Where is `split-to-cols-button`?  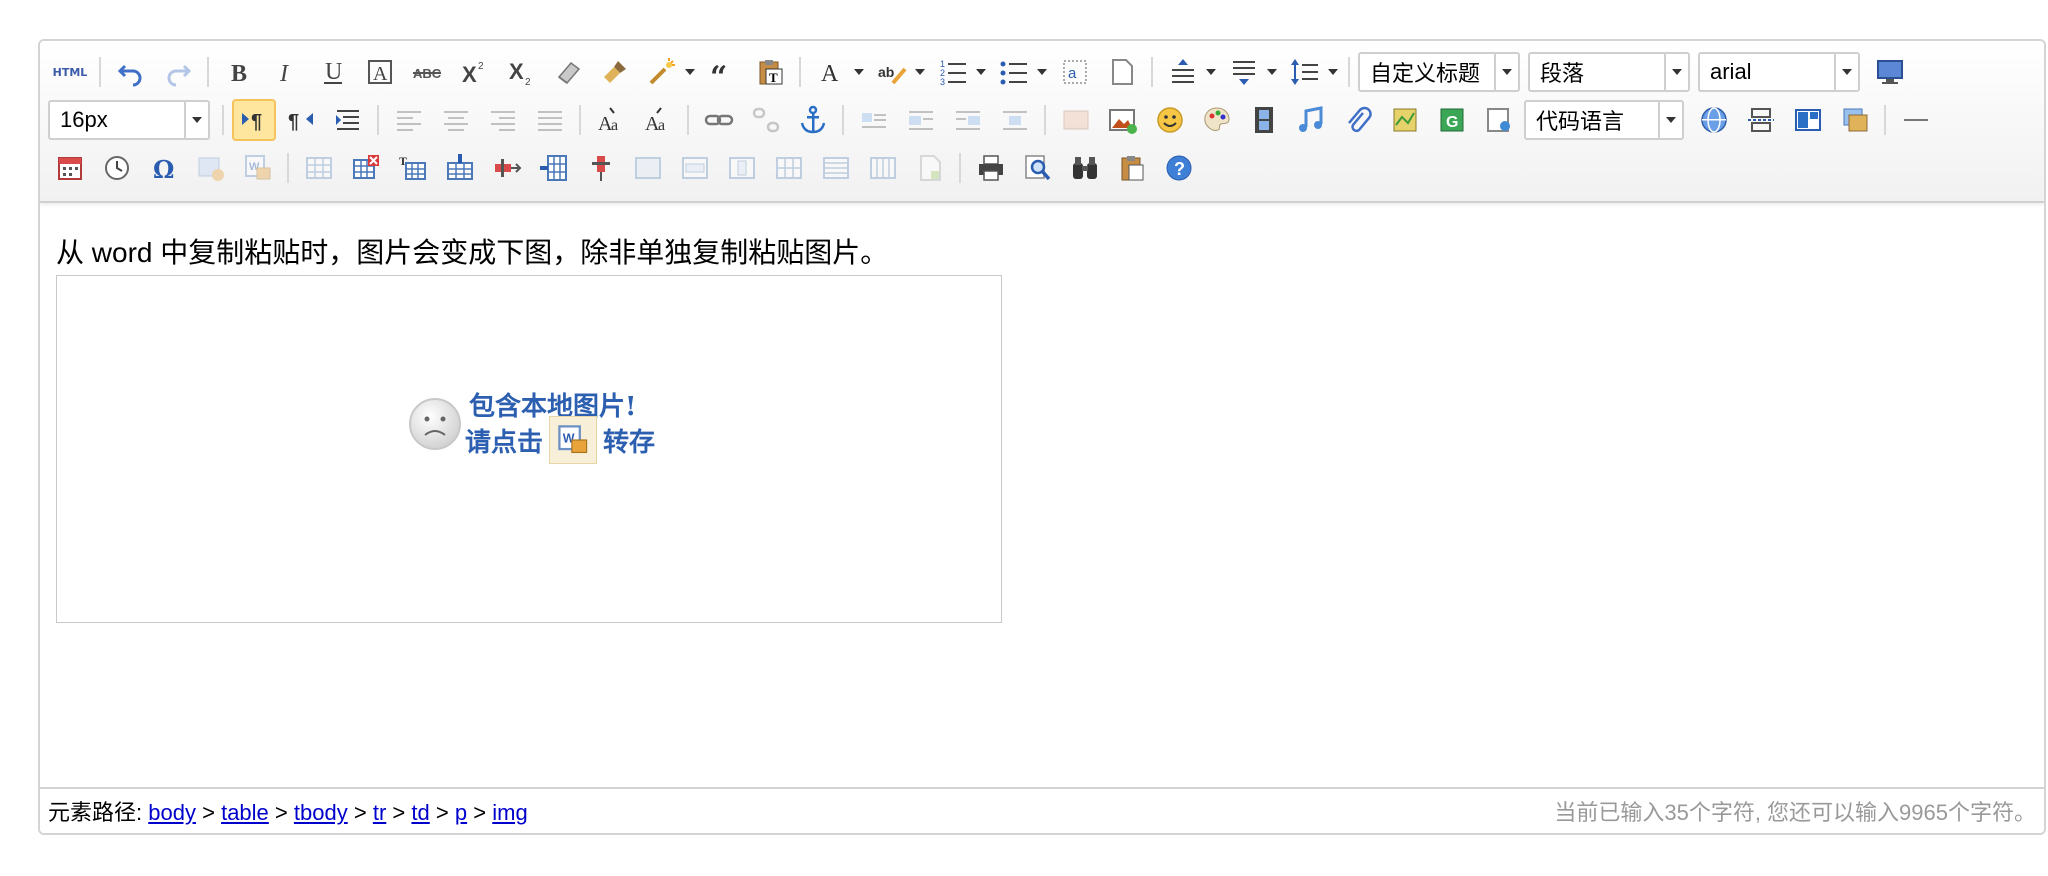 split-to-cols-button is located at coordinates (883, 168).